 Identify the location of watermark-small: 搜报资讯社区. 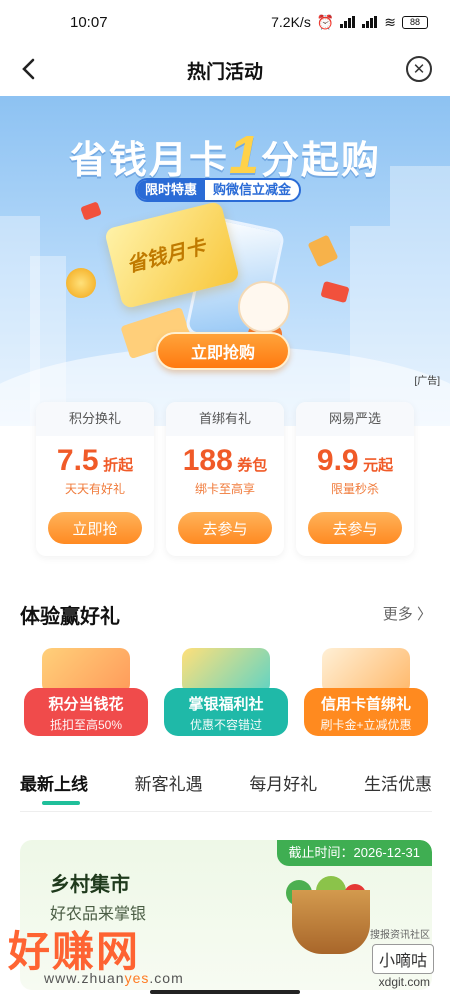
(400, 935).